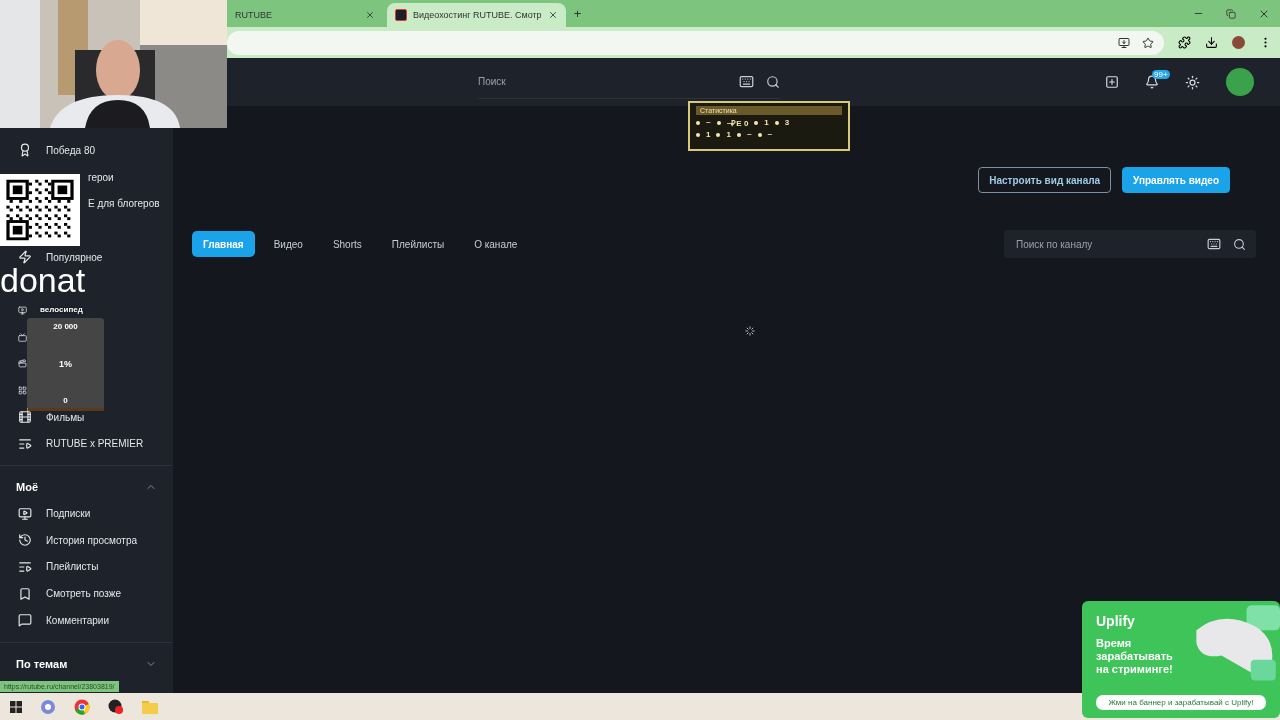 The width and height of the screenshot is (1280, 720). What do you see at coordinates (1181, 659) in the screenshot?
I see `ad-banner: Uplify Время зарабатывать на стриминге! Жми на баннер и зарабатывай с Uplify!` at bounding box center [1181, 659].